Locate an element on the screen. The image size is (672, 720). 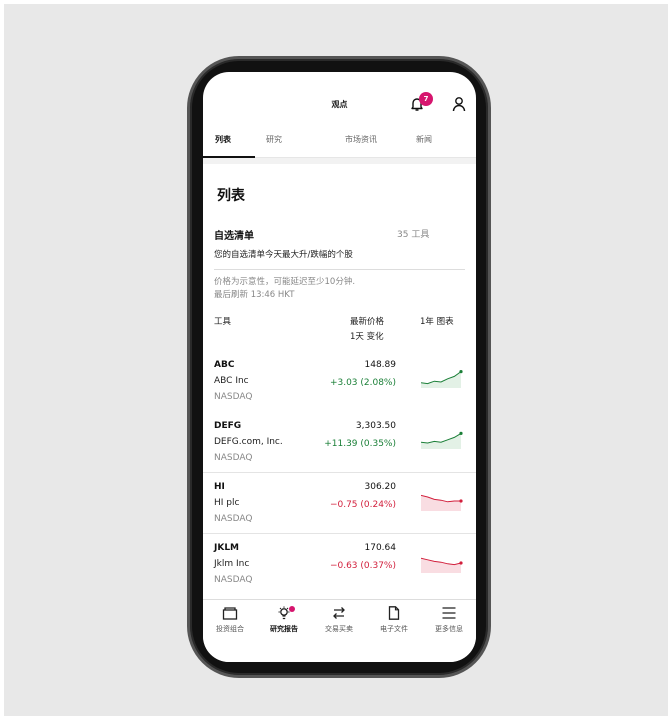
tab-market-news: 市场资讯 is located at coordinates (361, 139).